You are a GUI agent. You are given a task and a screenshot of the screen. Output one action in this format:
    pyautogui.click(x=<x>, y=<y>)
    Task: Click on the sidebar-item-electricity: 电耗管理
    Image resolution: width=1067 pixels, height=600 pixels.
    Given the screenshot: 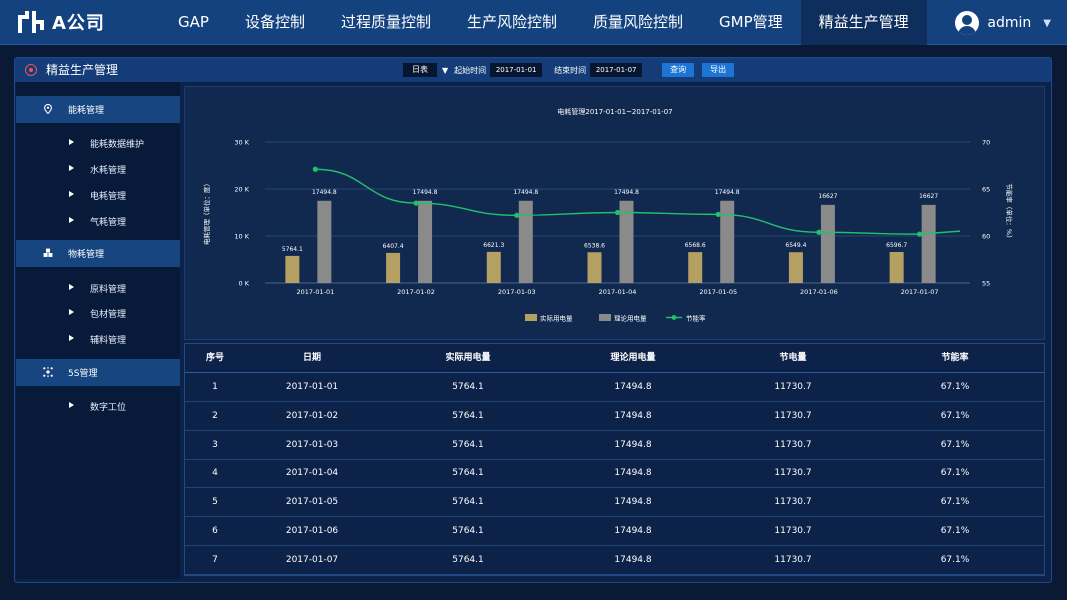 What is the action you would take?
    pyautogui.click(x=98, y=196)
    